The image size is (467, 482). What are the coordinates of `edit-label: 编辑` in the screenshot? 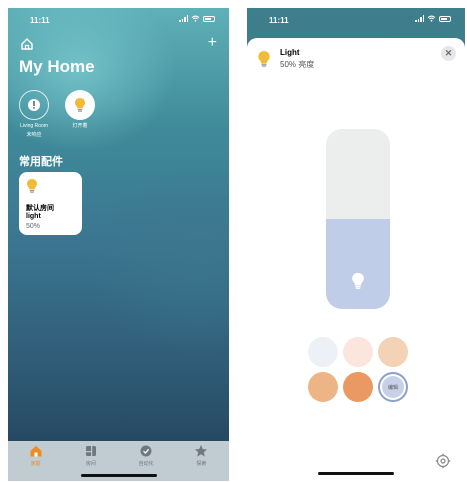 It's located at (392, 387).